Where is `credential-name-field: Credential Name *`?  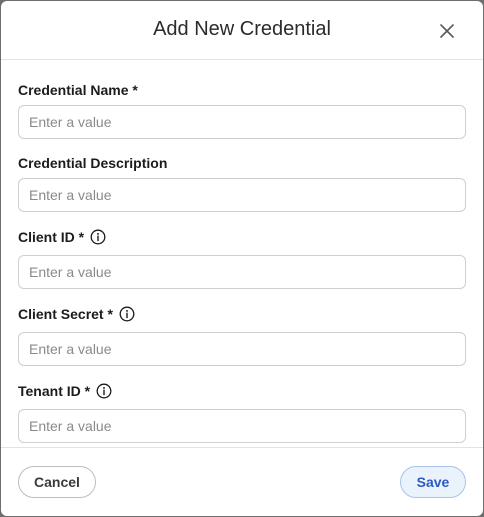 credential-name-field: Credential Name * is located at coordinates (242, 110).